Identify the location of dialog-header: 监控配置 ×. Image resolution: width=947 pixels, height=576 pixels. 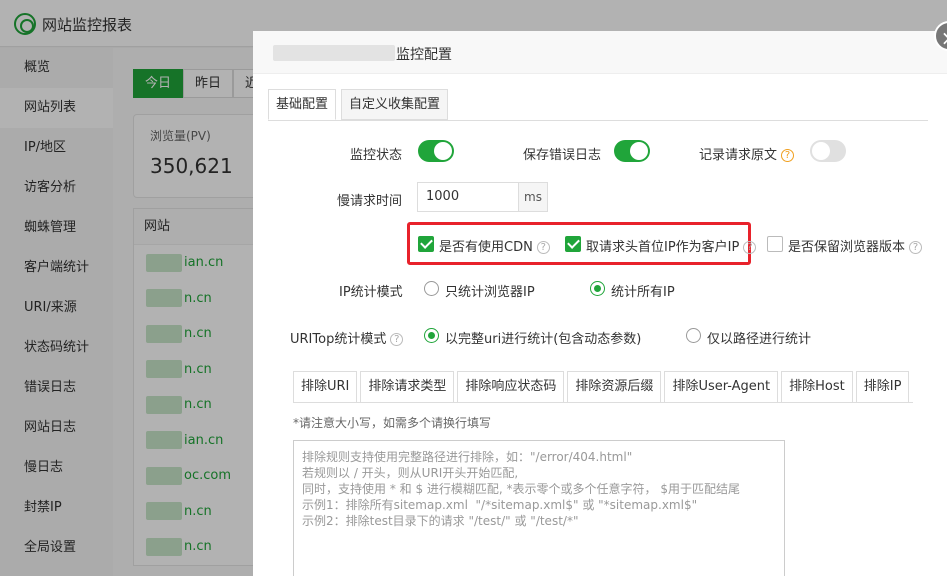
(600, 47).